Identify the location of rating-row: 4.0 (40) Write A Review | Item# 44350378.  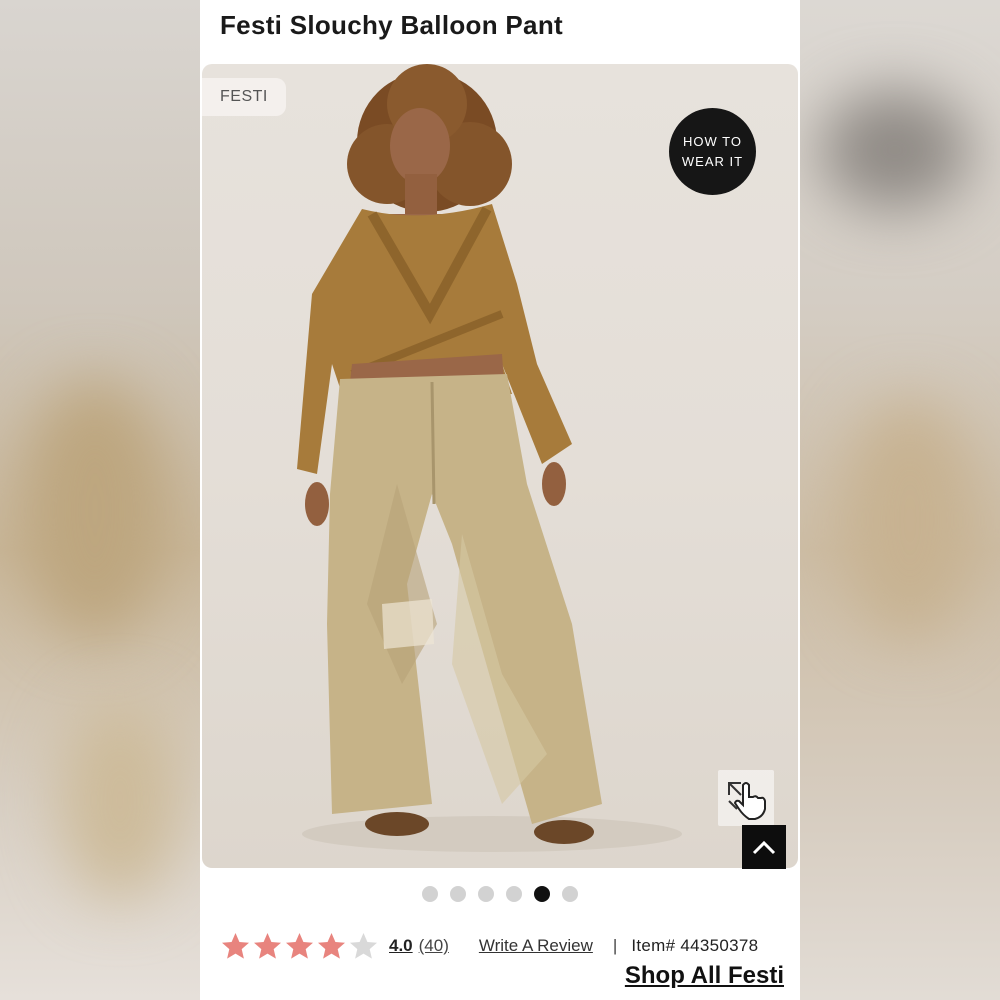
(502, 946).